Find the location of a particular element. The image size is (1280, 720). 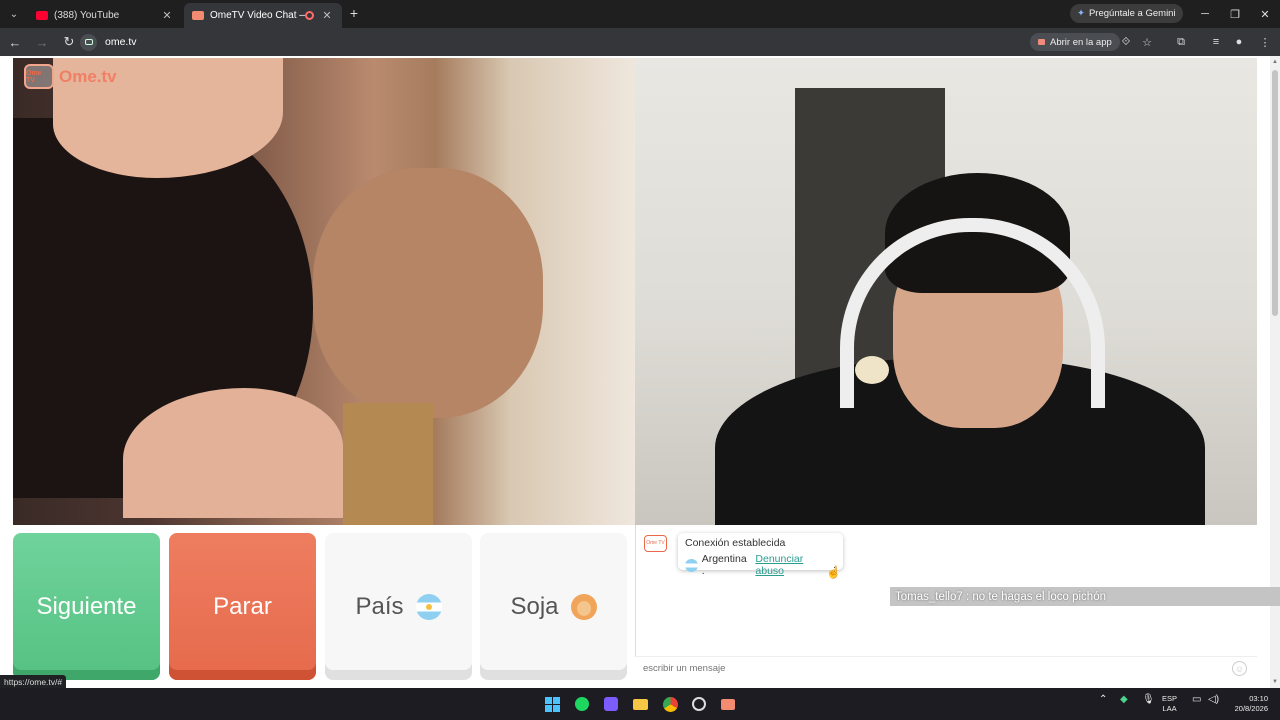

stop-button: Parar is located at coordinates (242, 606).